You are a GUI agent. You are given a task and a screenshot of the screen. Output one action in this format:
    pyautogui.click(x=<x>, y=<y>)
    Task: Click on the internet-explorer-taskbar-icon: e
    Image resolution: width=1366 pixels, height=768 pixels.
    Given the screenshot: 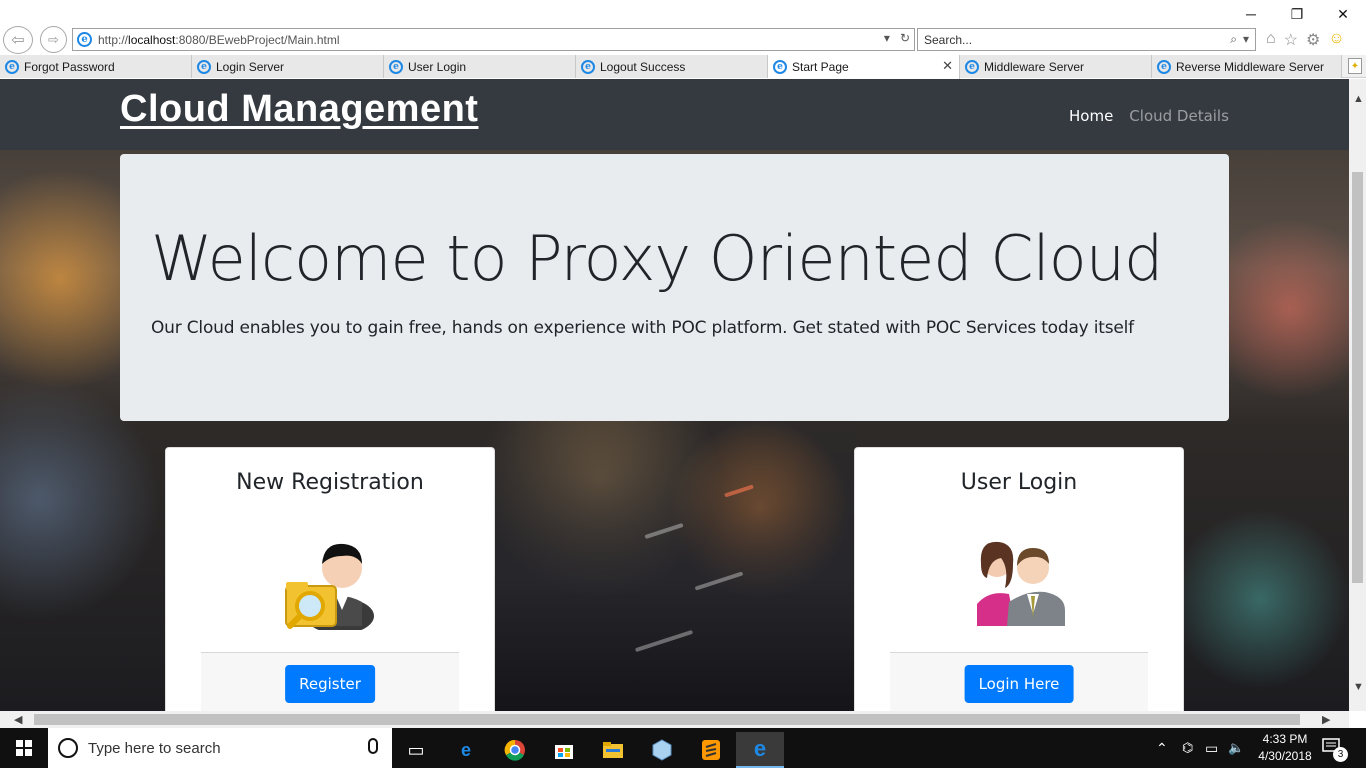 What is the action you would take?
    pyautogui.click(x=760, y=750)
    